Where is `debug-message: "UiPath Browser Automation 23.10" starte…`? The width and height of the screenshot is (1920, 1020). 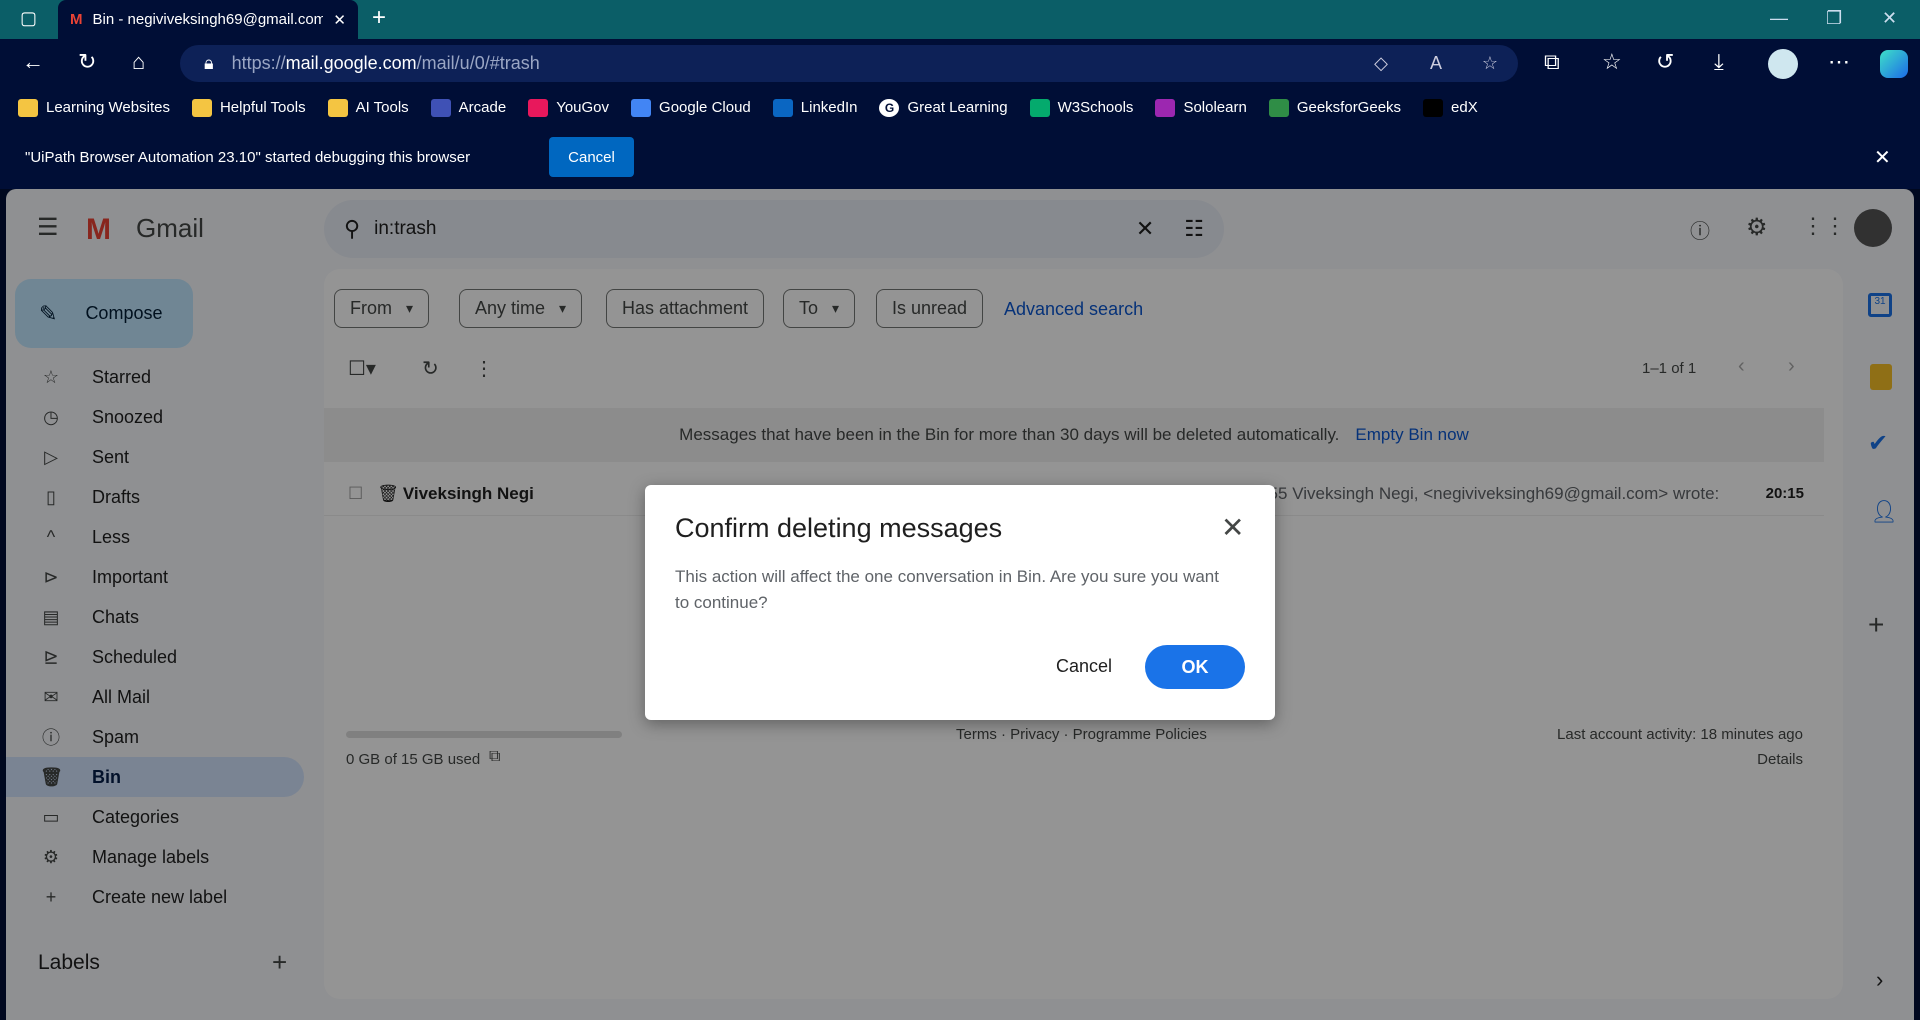 debug-message: "UiPath Browser Automation 23.10" starte… is located at coordinates (248, 157).